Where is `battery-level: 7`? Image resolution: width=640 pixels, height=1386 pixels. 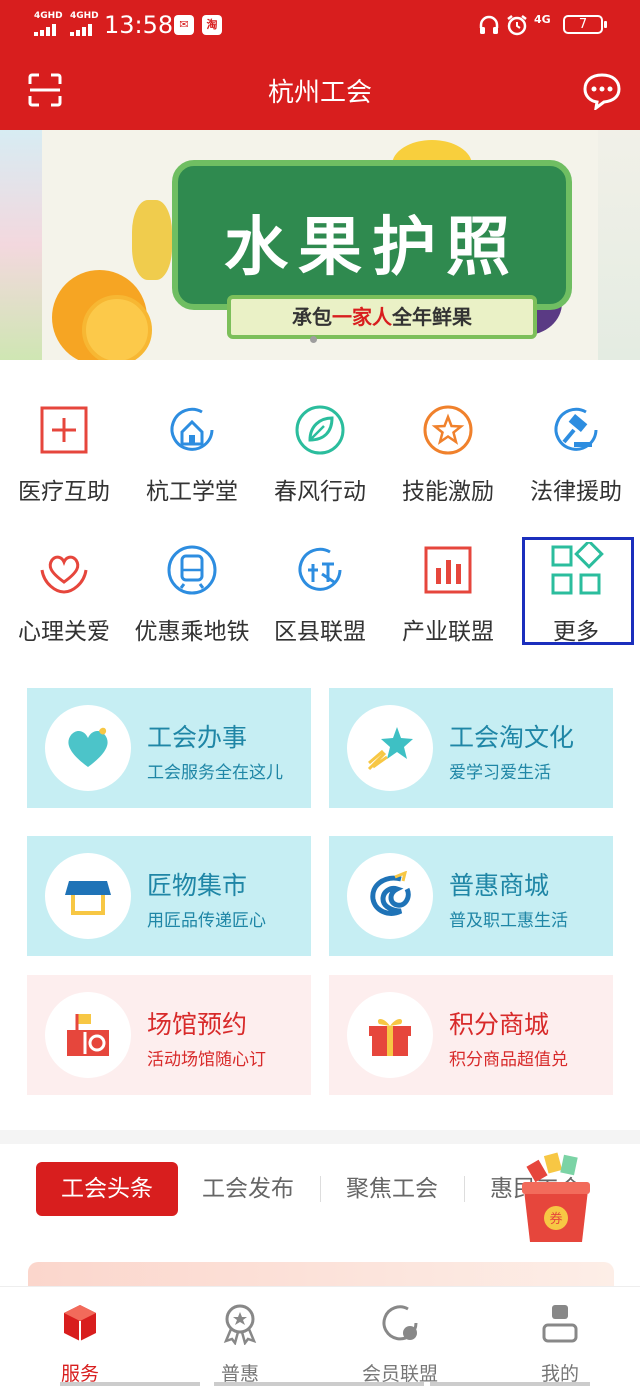 battery-level: 7 is located at coordinates (583, 24).